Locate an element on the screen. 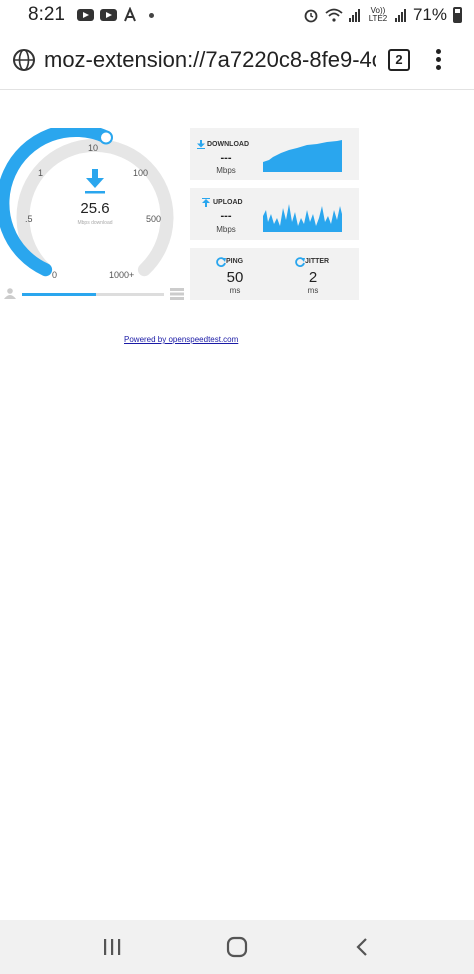 The height and width of the screenshot is (974, 474). test-progress-bar is located at coordinates (93, 294).